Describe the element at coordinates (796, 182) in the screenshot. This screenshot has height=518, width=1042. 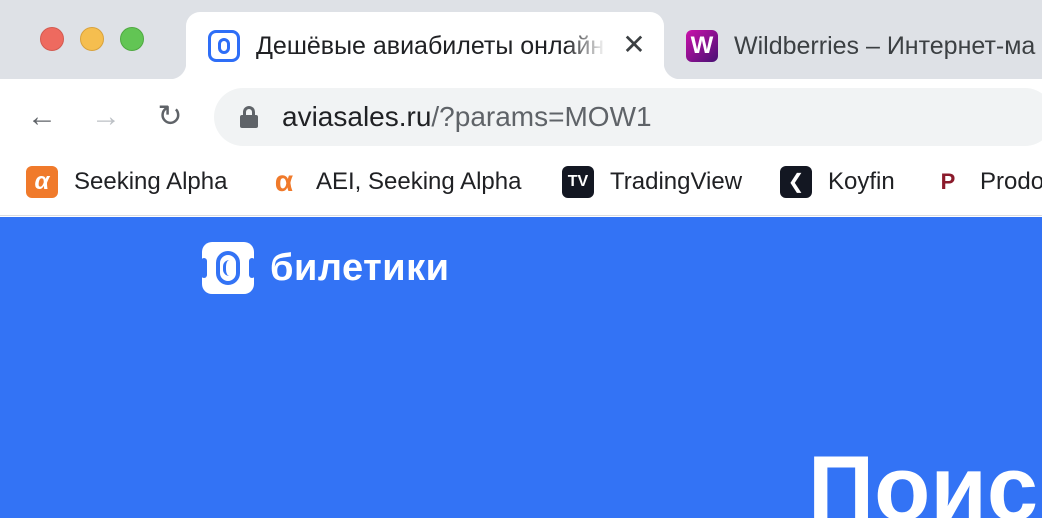
I see `koyfin-icon: ❮` at that location.